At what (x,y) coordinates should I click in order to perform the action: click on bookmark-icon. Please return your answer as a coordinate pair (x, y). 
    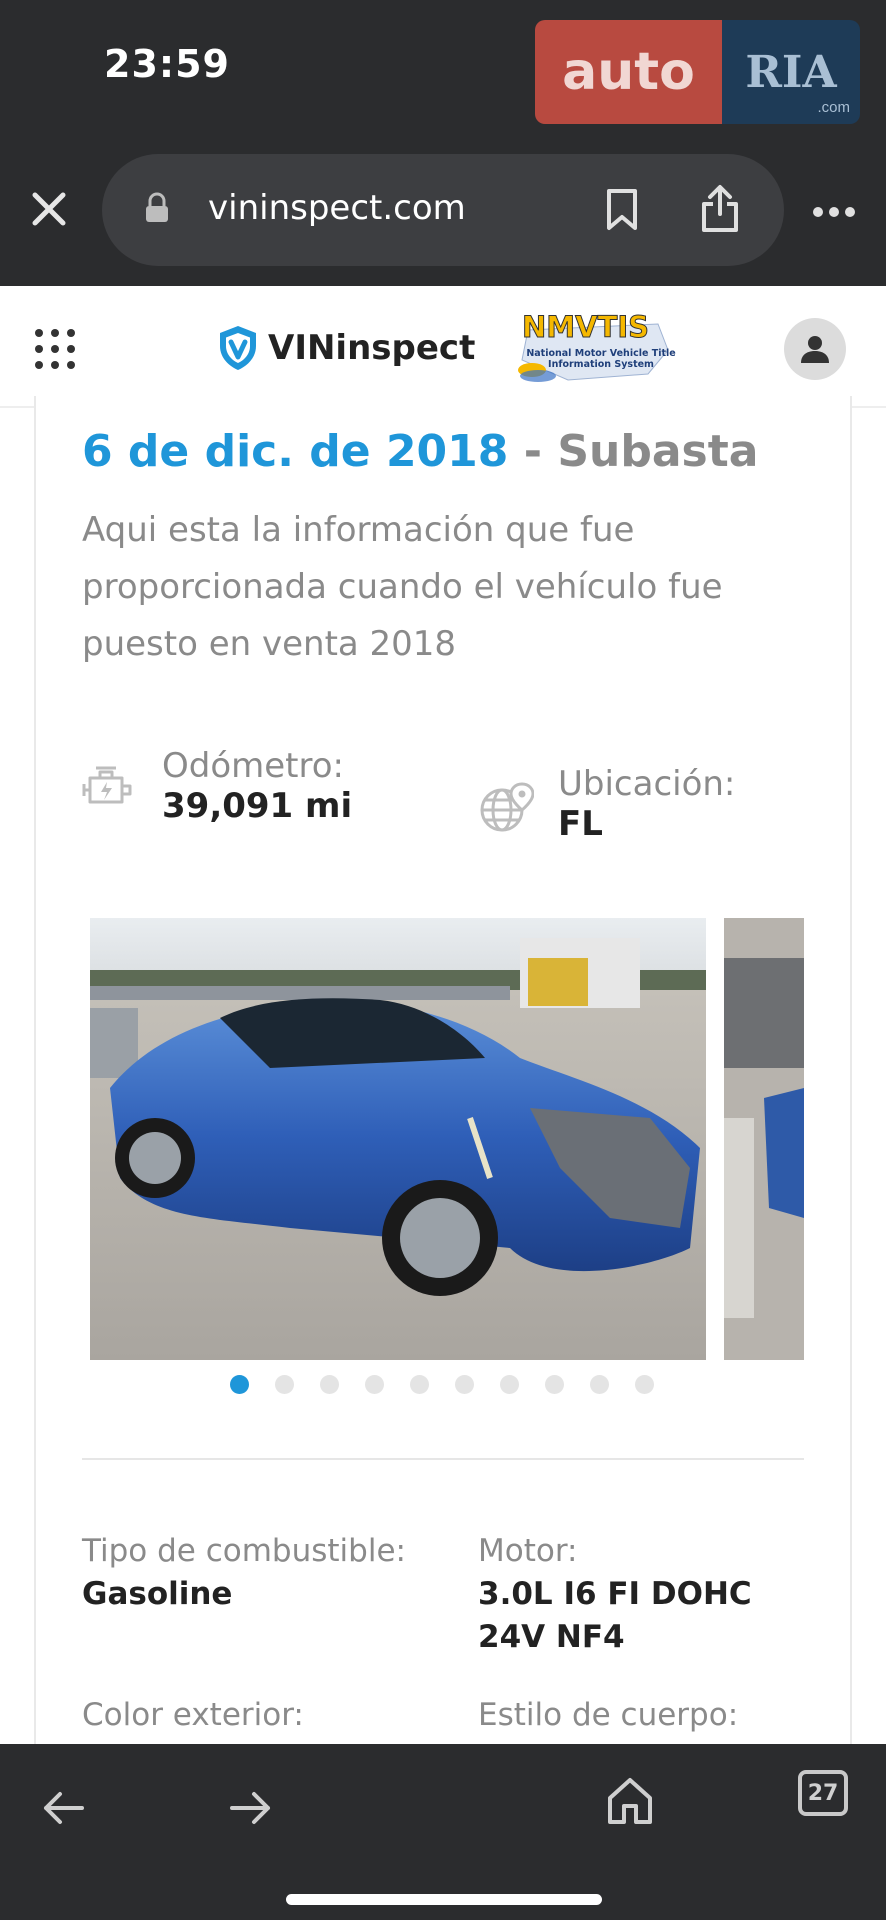
    Looking at the image, I should click on (622, 210).